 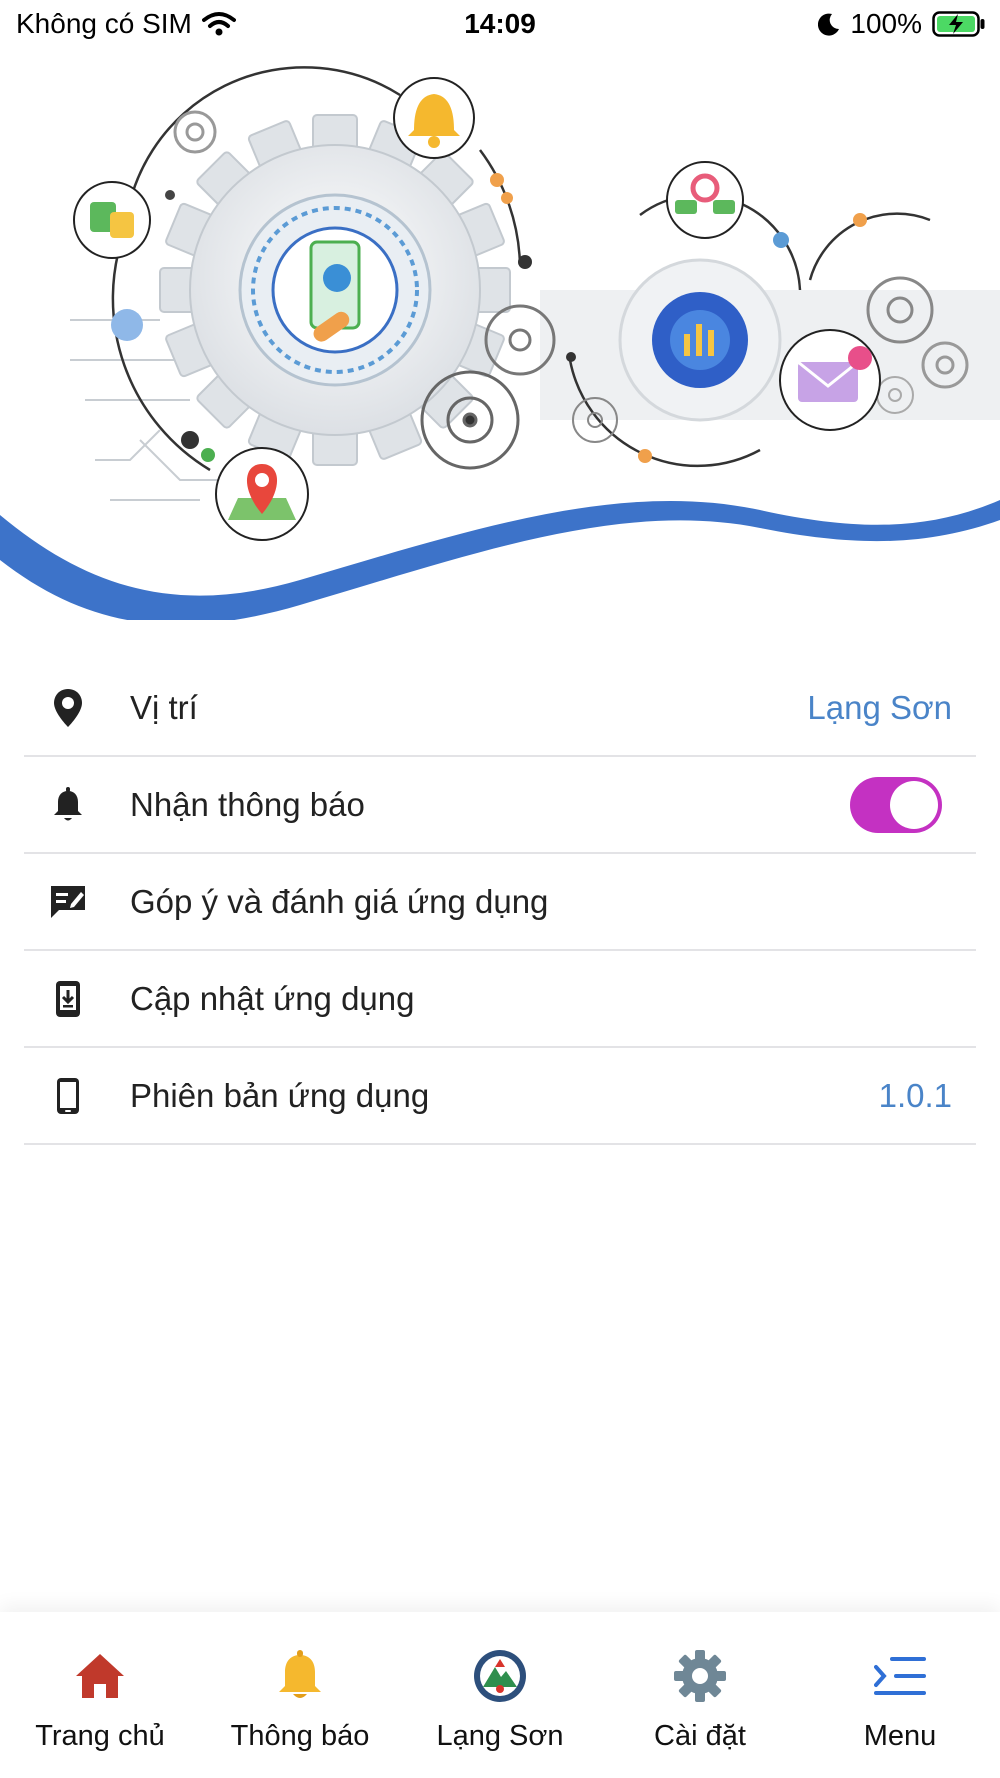 What do you see at coordinates (300, 1736) in the screenshot?
I see `tab-label: Thông báo` at bounding box center [300, 1736].